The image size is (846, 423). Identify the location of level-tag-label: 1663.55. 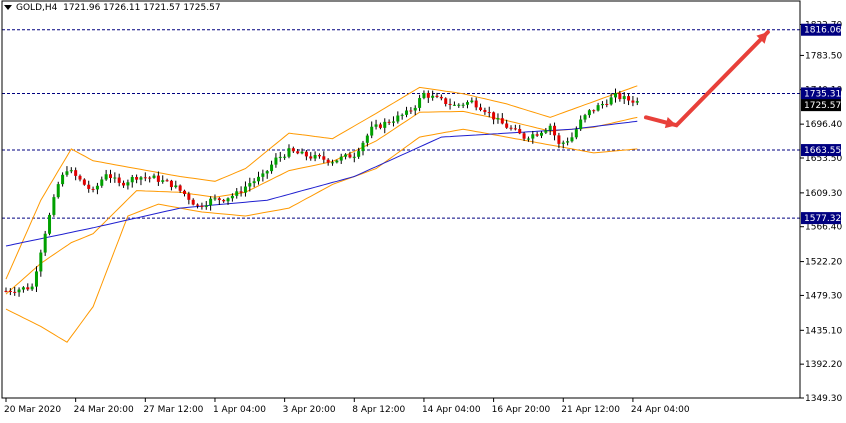
(822, 151).